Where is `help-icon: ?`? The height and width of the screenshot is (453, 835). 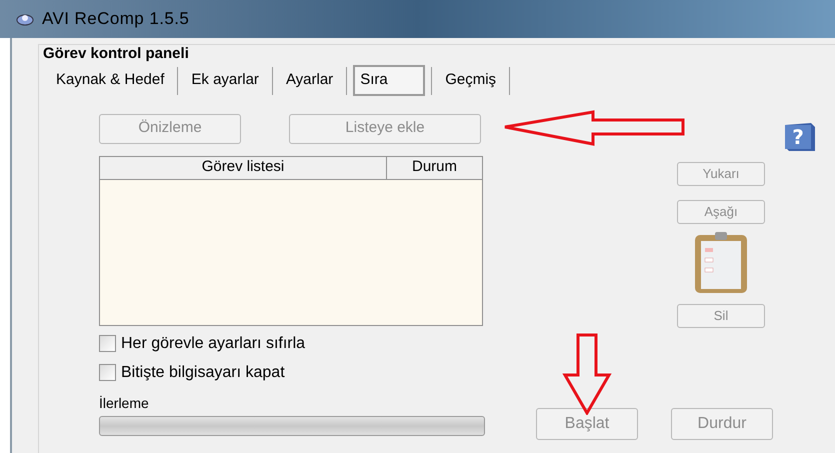
help-icon: ? is located at coordinates (800, 137).